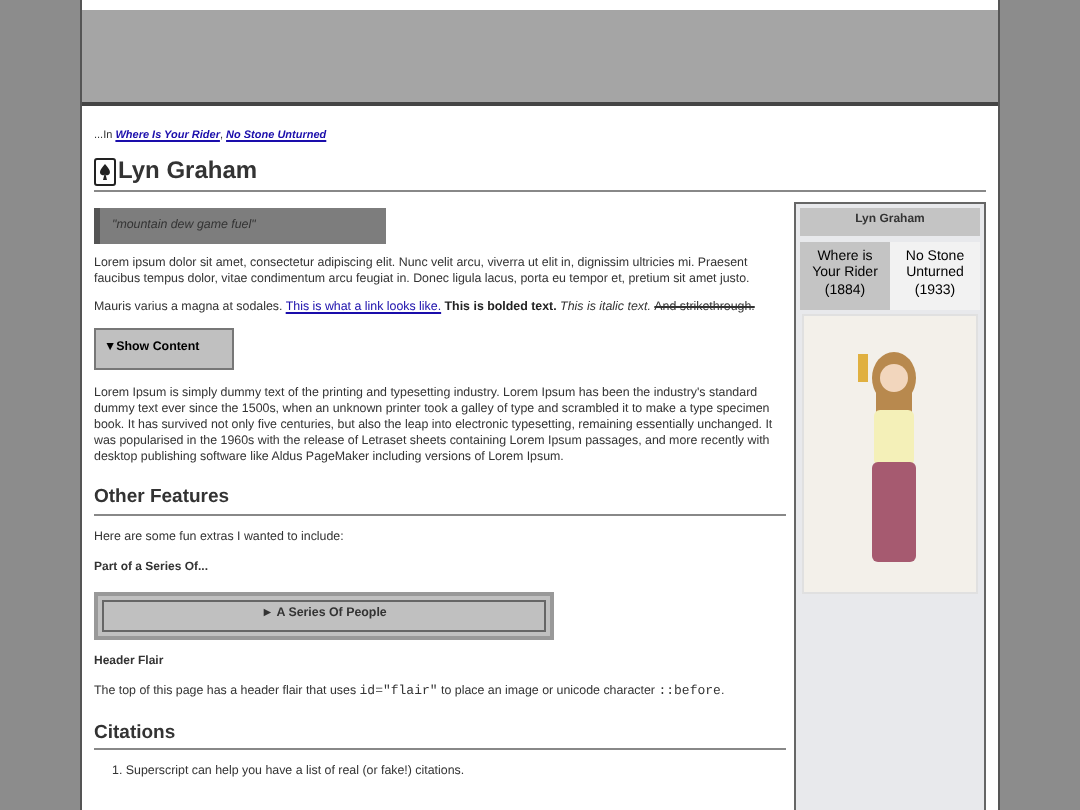 The image size is (1080, 810). I want to click on section-heading: Other Features, so click(440, 501).